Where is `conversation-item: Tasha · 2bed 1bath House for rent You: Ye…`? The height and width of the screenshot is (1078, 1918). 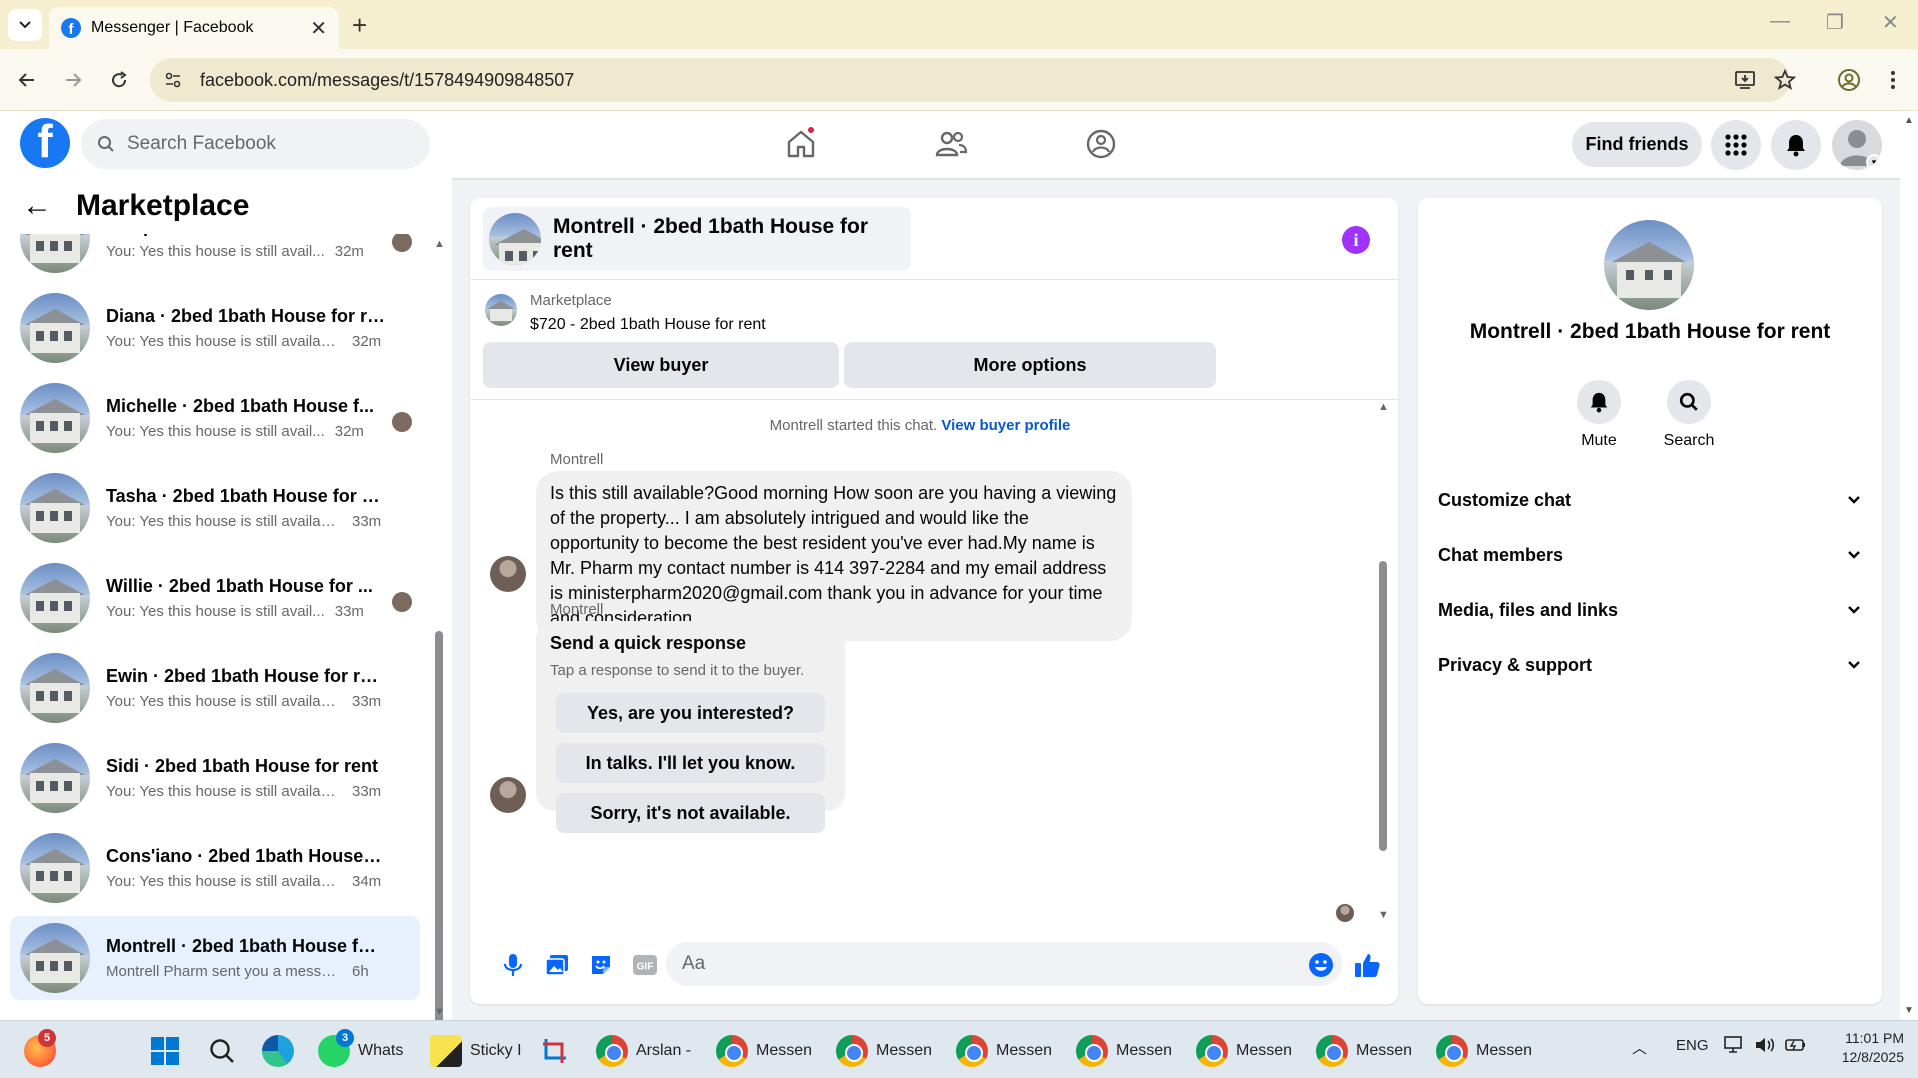
conversation-item: Tasha · 2bed 1bath House for rent You: Ye… is located at coordinates (215, 508).